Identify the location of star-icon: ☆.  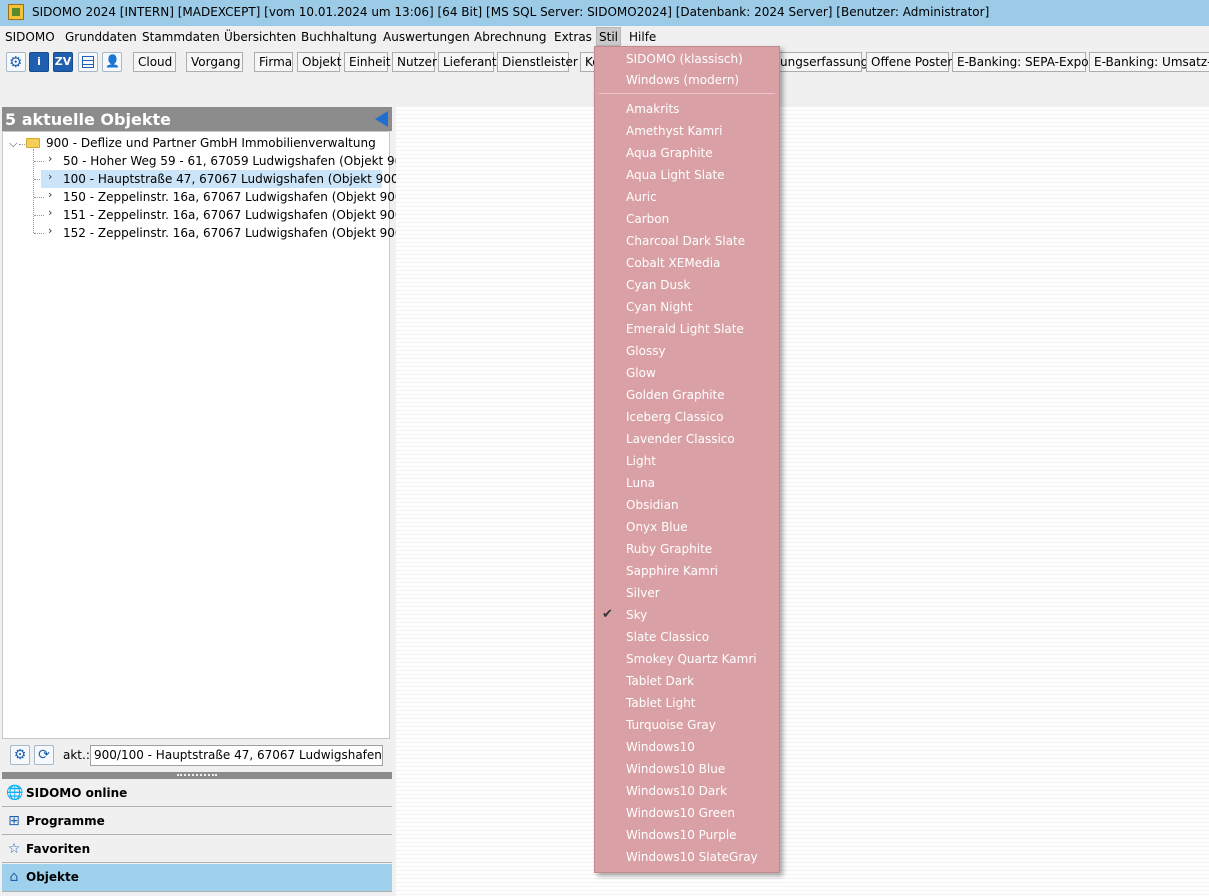
(14, 849).